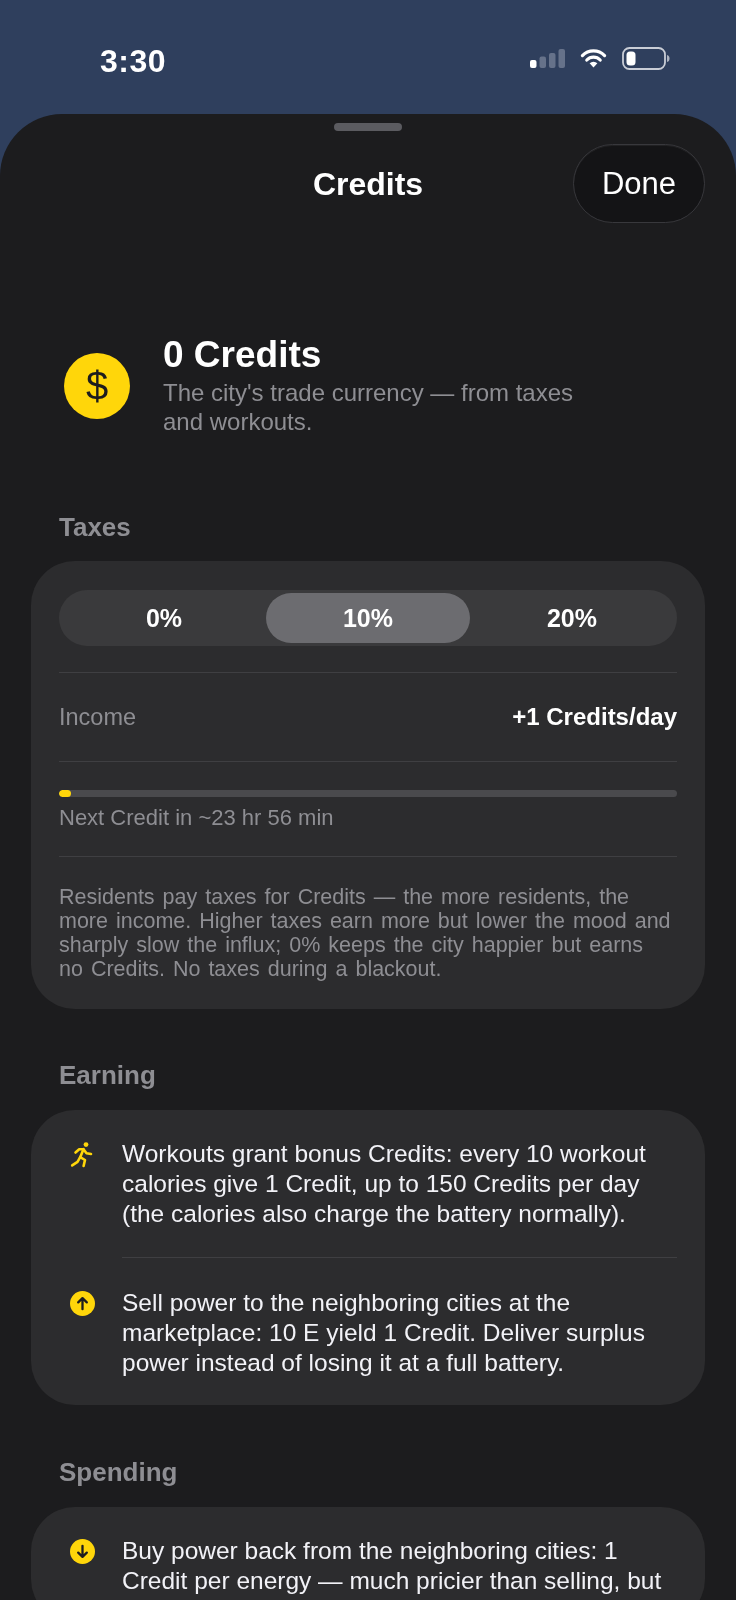  I want to click on status-time: 3:30, so click(133, 61).